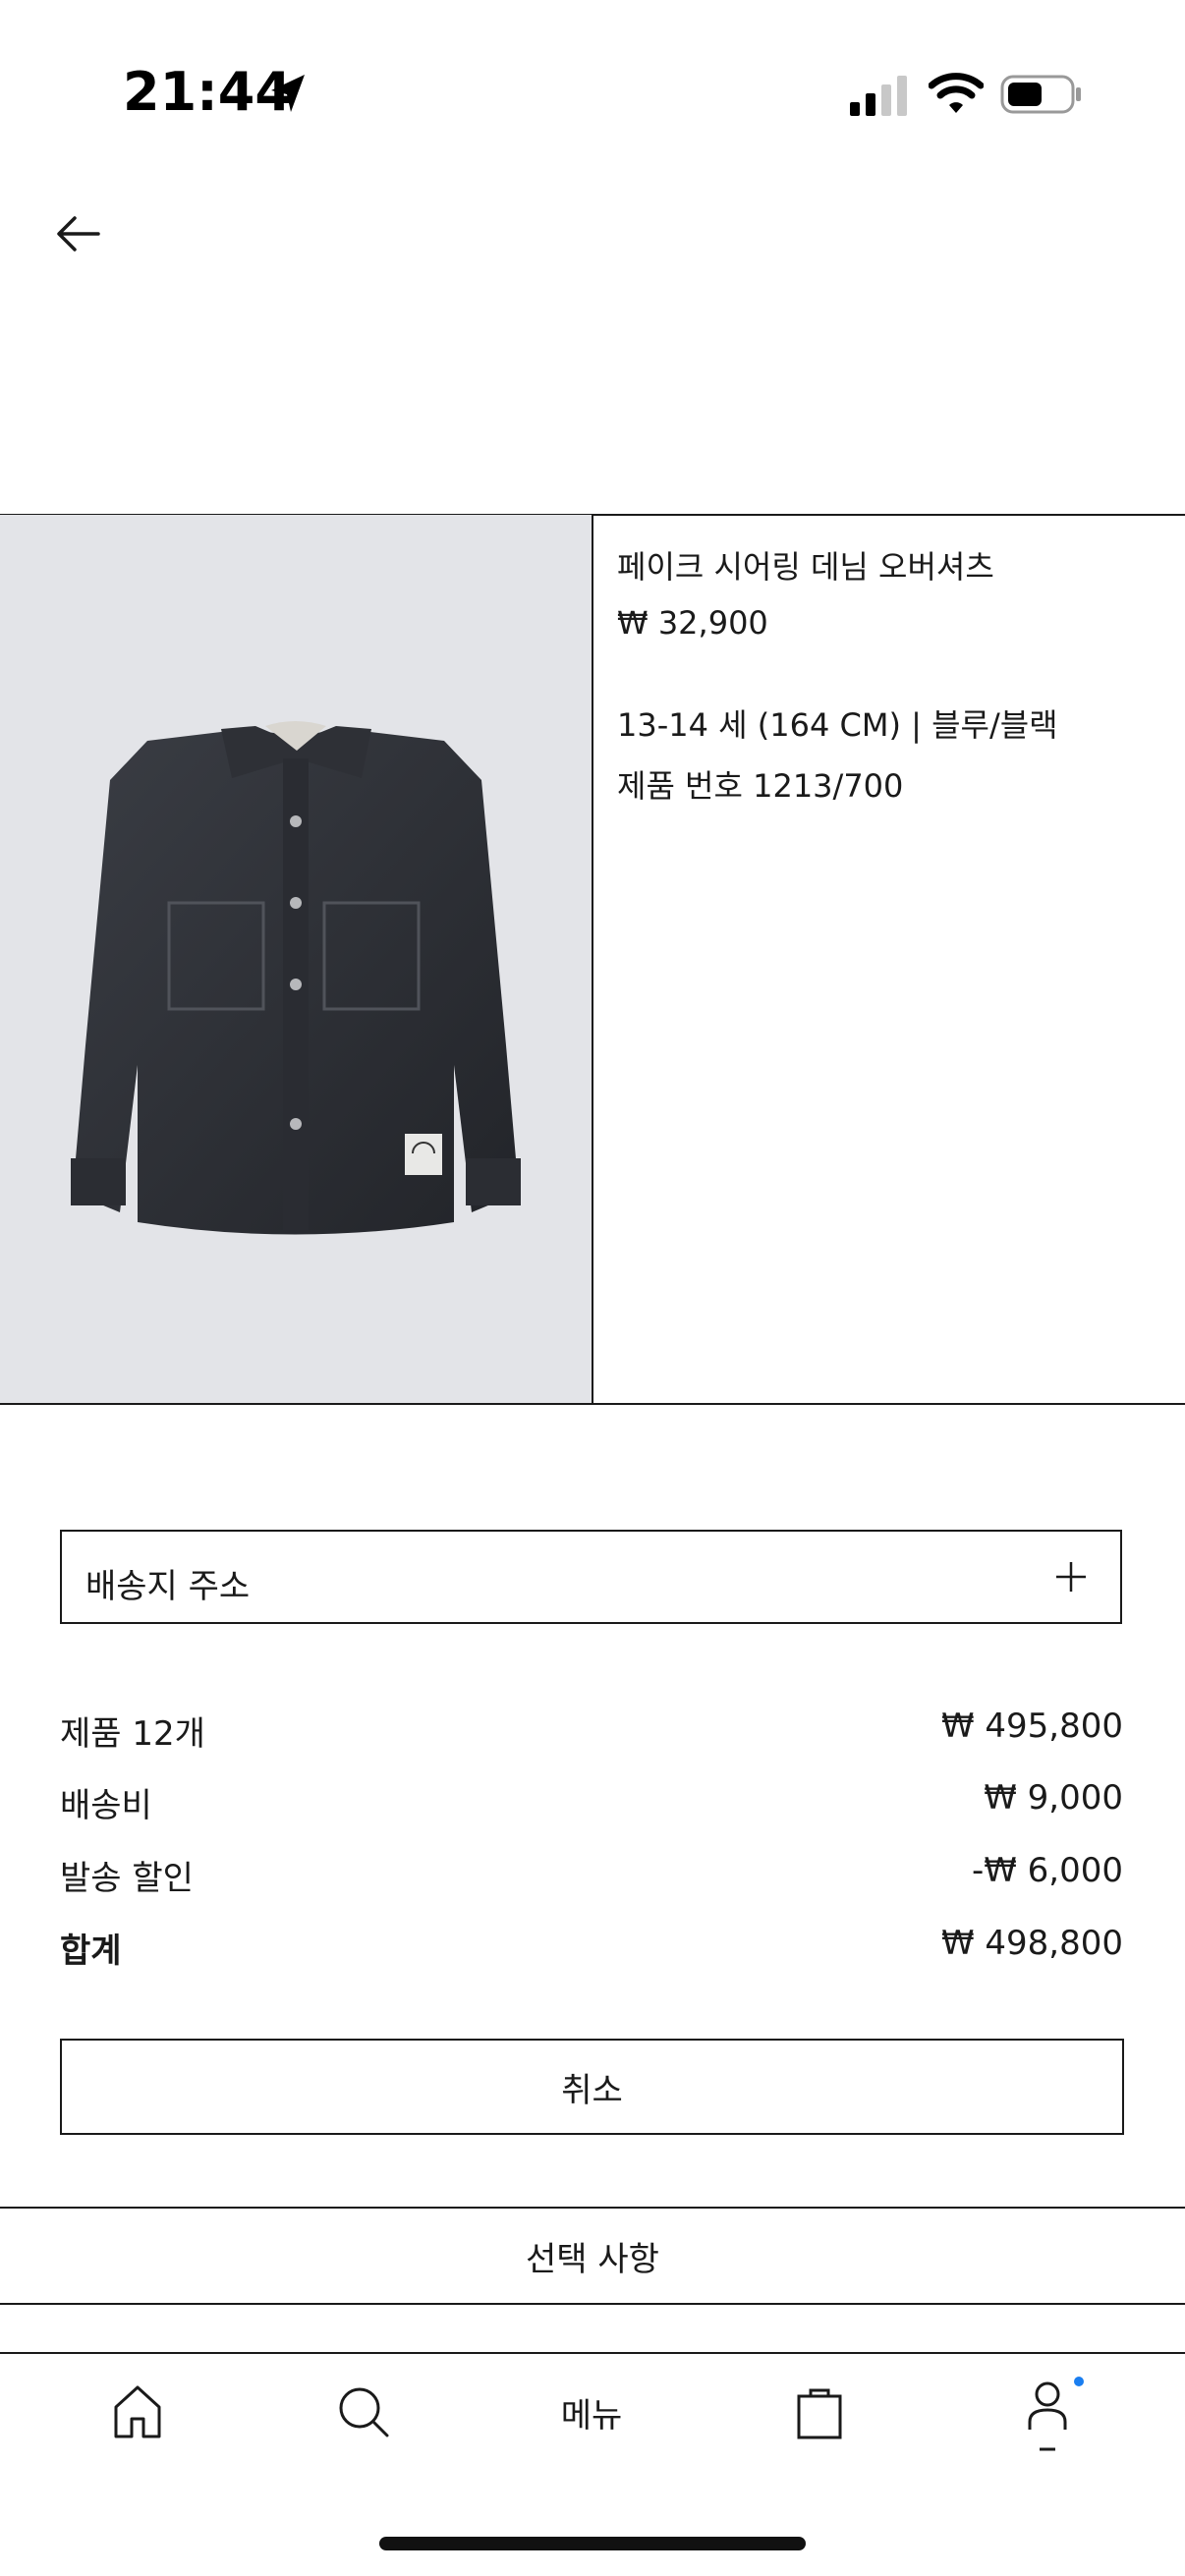  I want to click on summary-shipping-value: ₩ 9,000, so click(1053, 1798).